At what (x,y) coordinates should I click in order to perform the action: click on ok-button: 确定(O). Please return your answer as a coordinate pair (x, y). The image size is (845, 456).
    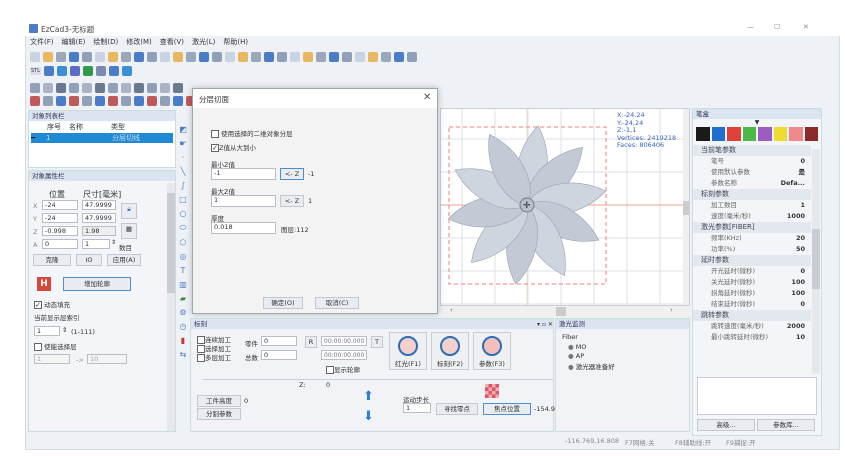
    Looking at the image, I should click on (283, 303).